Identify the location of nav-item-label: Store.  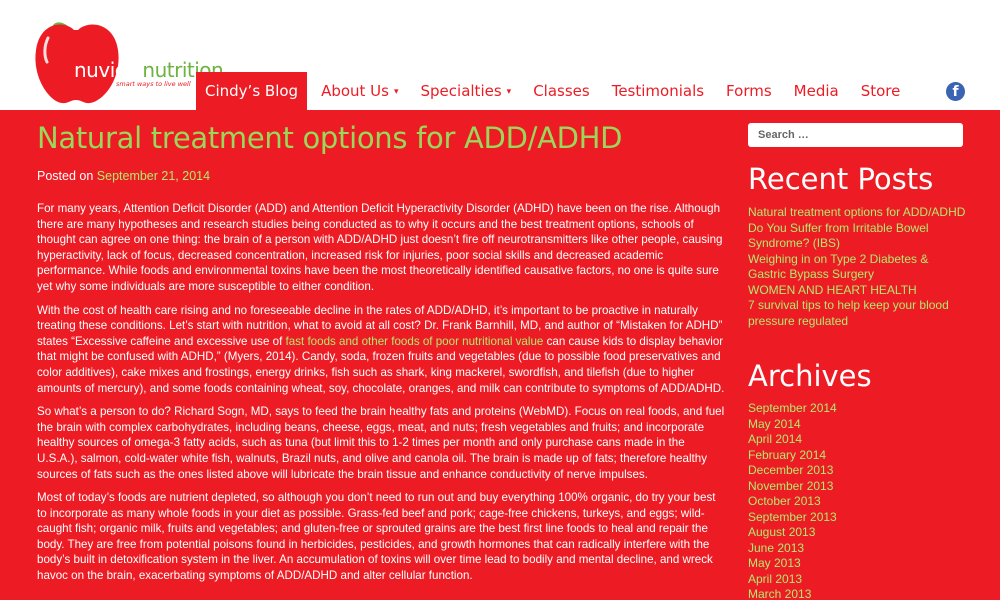
(880, 91).